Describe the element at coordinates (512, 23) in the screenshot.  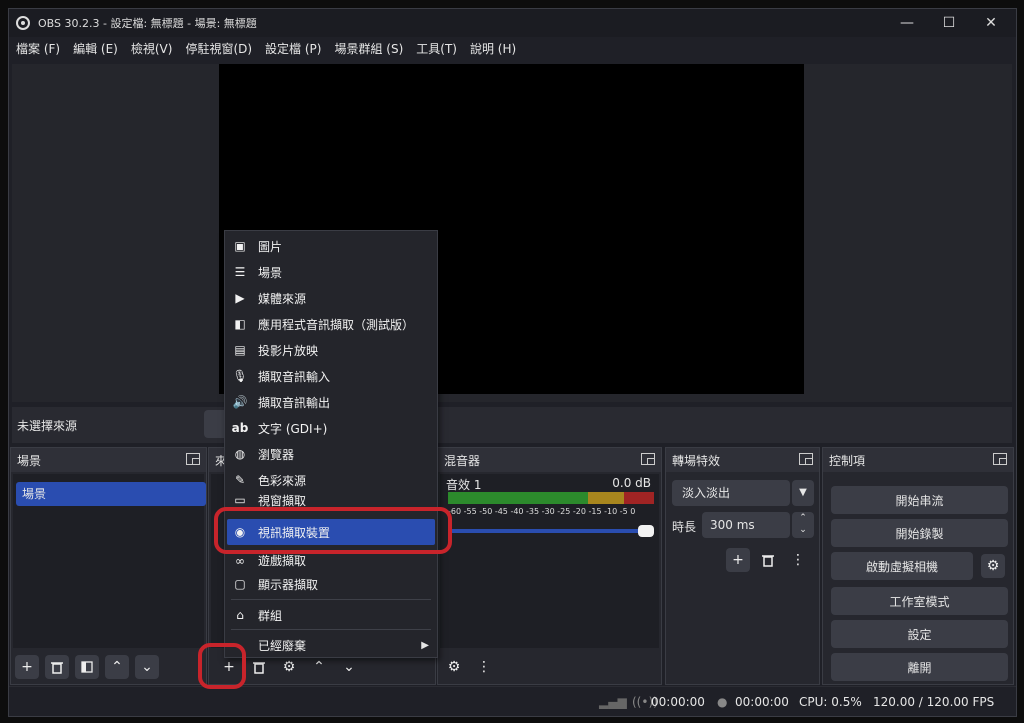
I see `title-bar: OBS 30.2.3 - 設定檔: 無標題 - 場景: 無標題 — ☐ ✕` at that location.